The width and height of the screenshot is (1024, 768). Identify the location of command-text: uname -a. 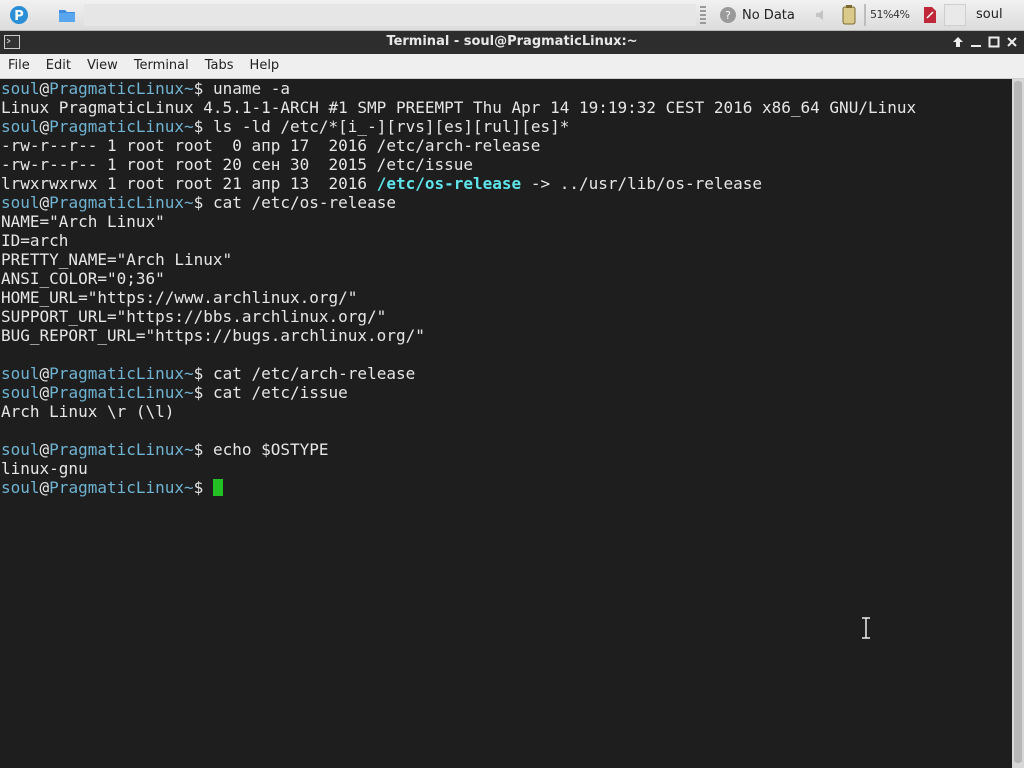
(251, 88).